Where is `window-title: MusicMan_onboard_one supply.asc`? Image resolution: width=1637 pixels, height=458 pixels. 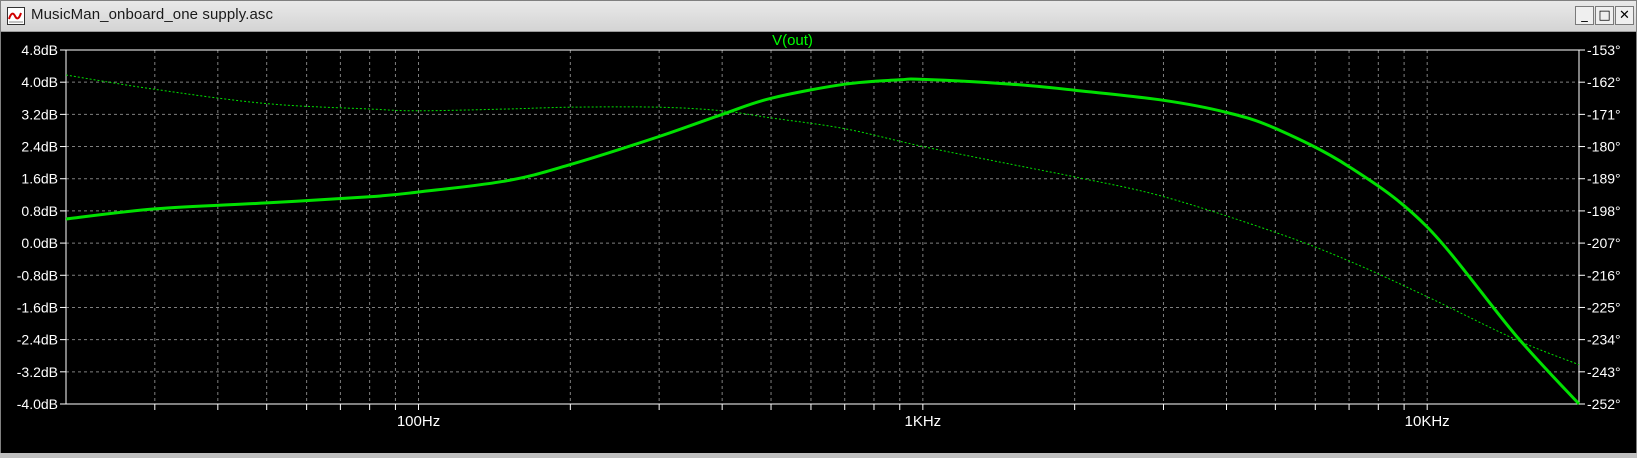 window-title: MusicMan_onboard_one supply.asc is located at coordinates (152, 14).